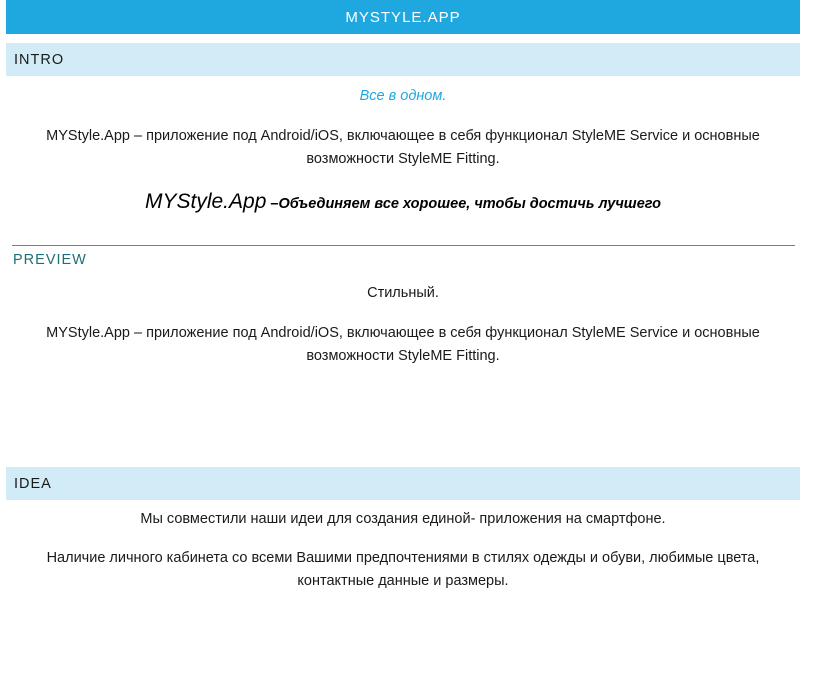  I want to click on section-header-idea: IDEA, so click(403, 483).